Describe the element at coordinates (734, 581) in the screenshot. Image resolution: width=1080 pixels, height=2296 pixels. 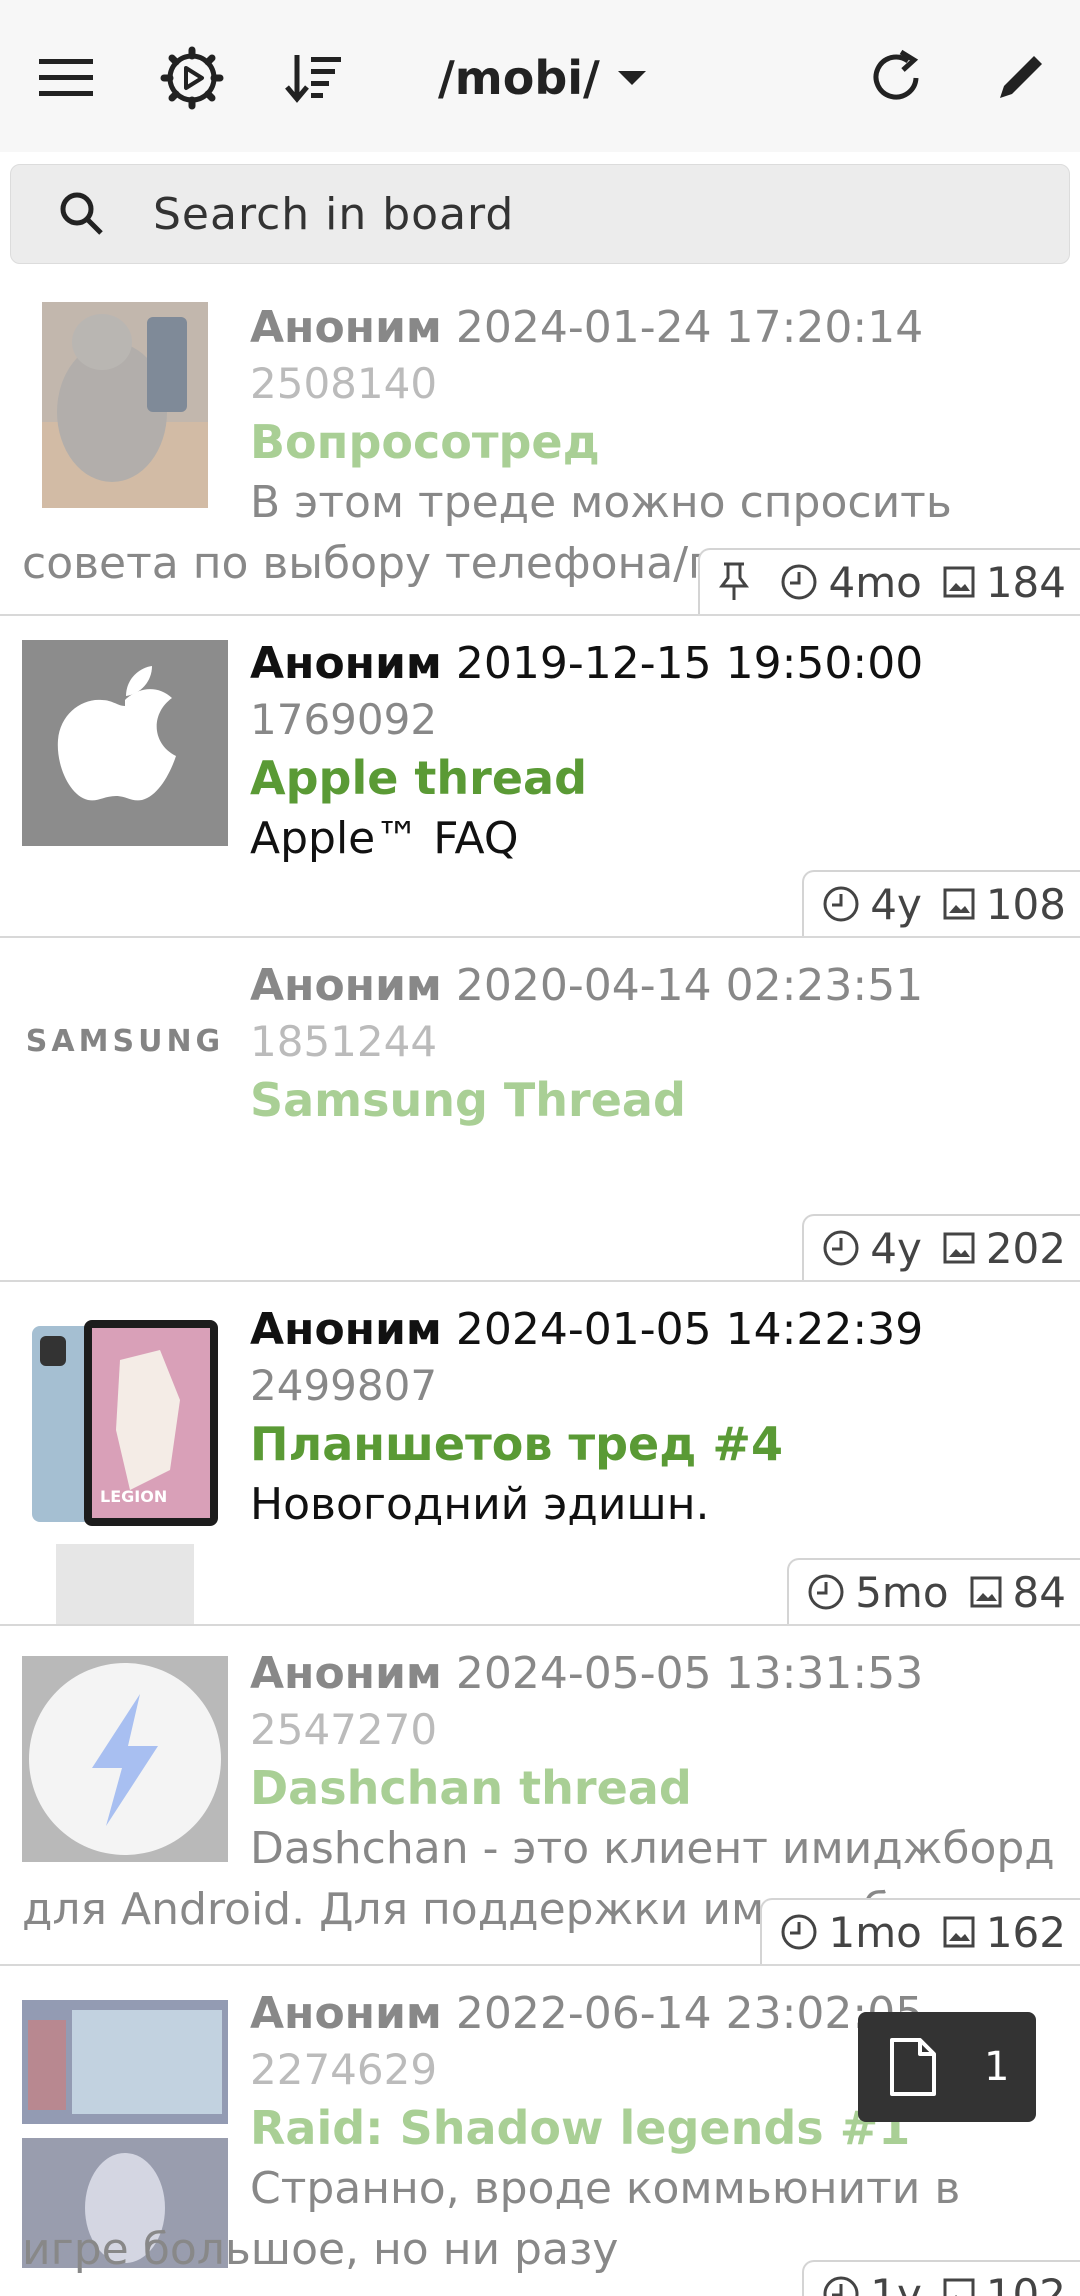
I see `pin-icon` at that location.